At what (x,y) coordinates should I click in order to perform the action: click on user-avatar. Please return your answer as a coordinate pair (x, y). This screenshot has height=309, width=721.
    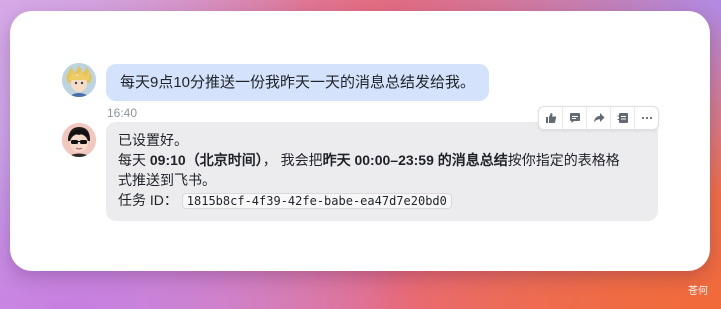
    Looking at the image, I should click on (79, 80).